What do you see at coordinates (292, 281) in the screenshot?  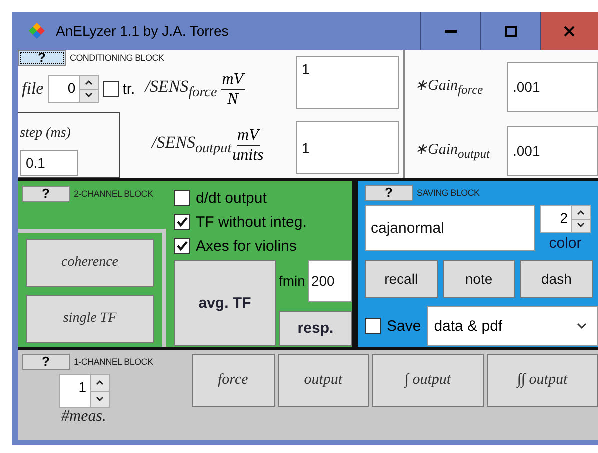 I see `fmin-label: fmin` at bounding box center [292, 281].